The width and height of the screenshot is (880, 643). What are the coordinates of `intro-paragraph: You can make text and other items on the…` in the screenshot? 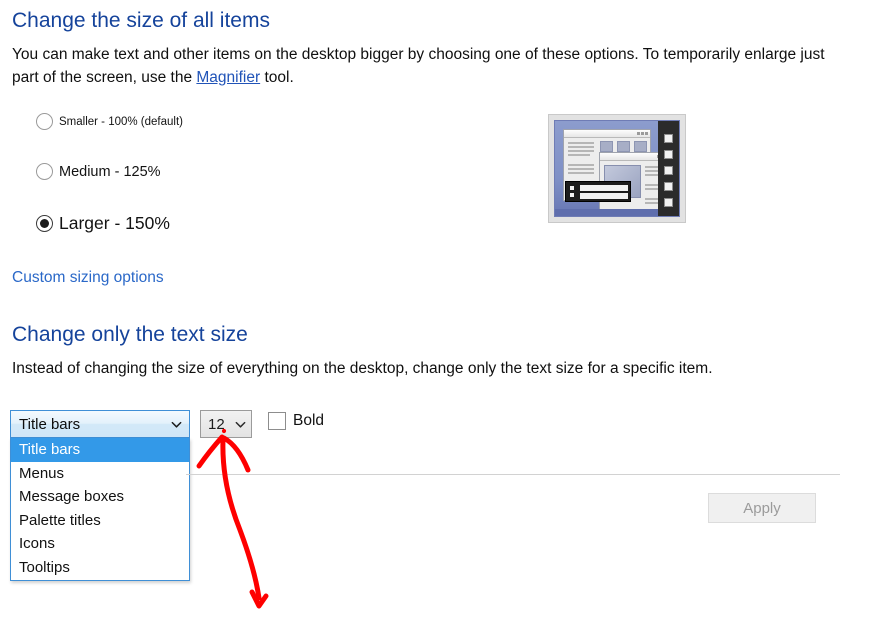 It's located at (427, 66).